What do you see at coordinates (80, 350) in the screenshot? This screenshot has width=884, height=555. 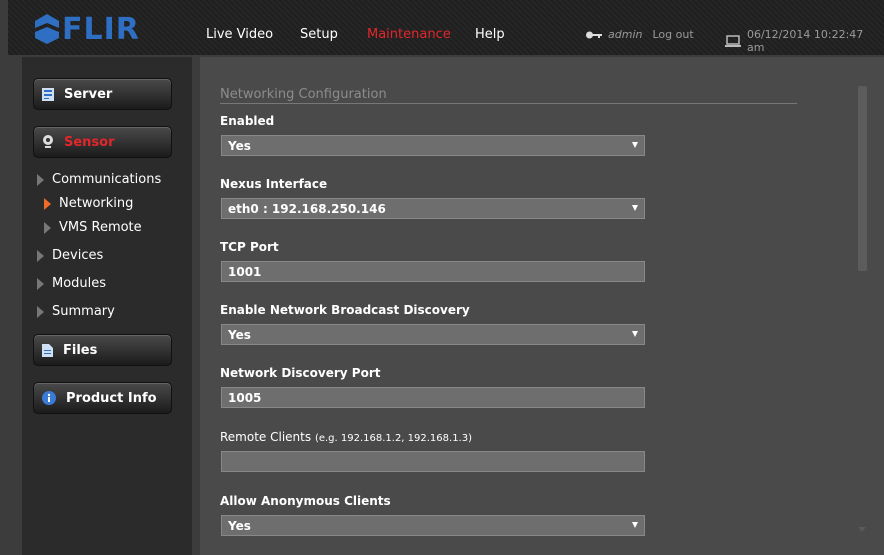 I see `files-label: Files` at bounding box center [80, 350].